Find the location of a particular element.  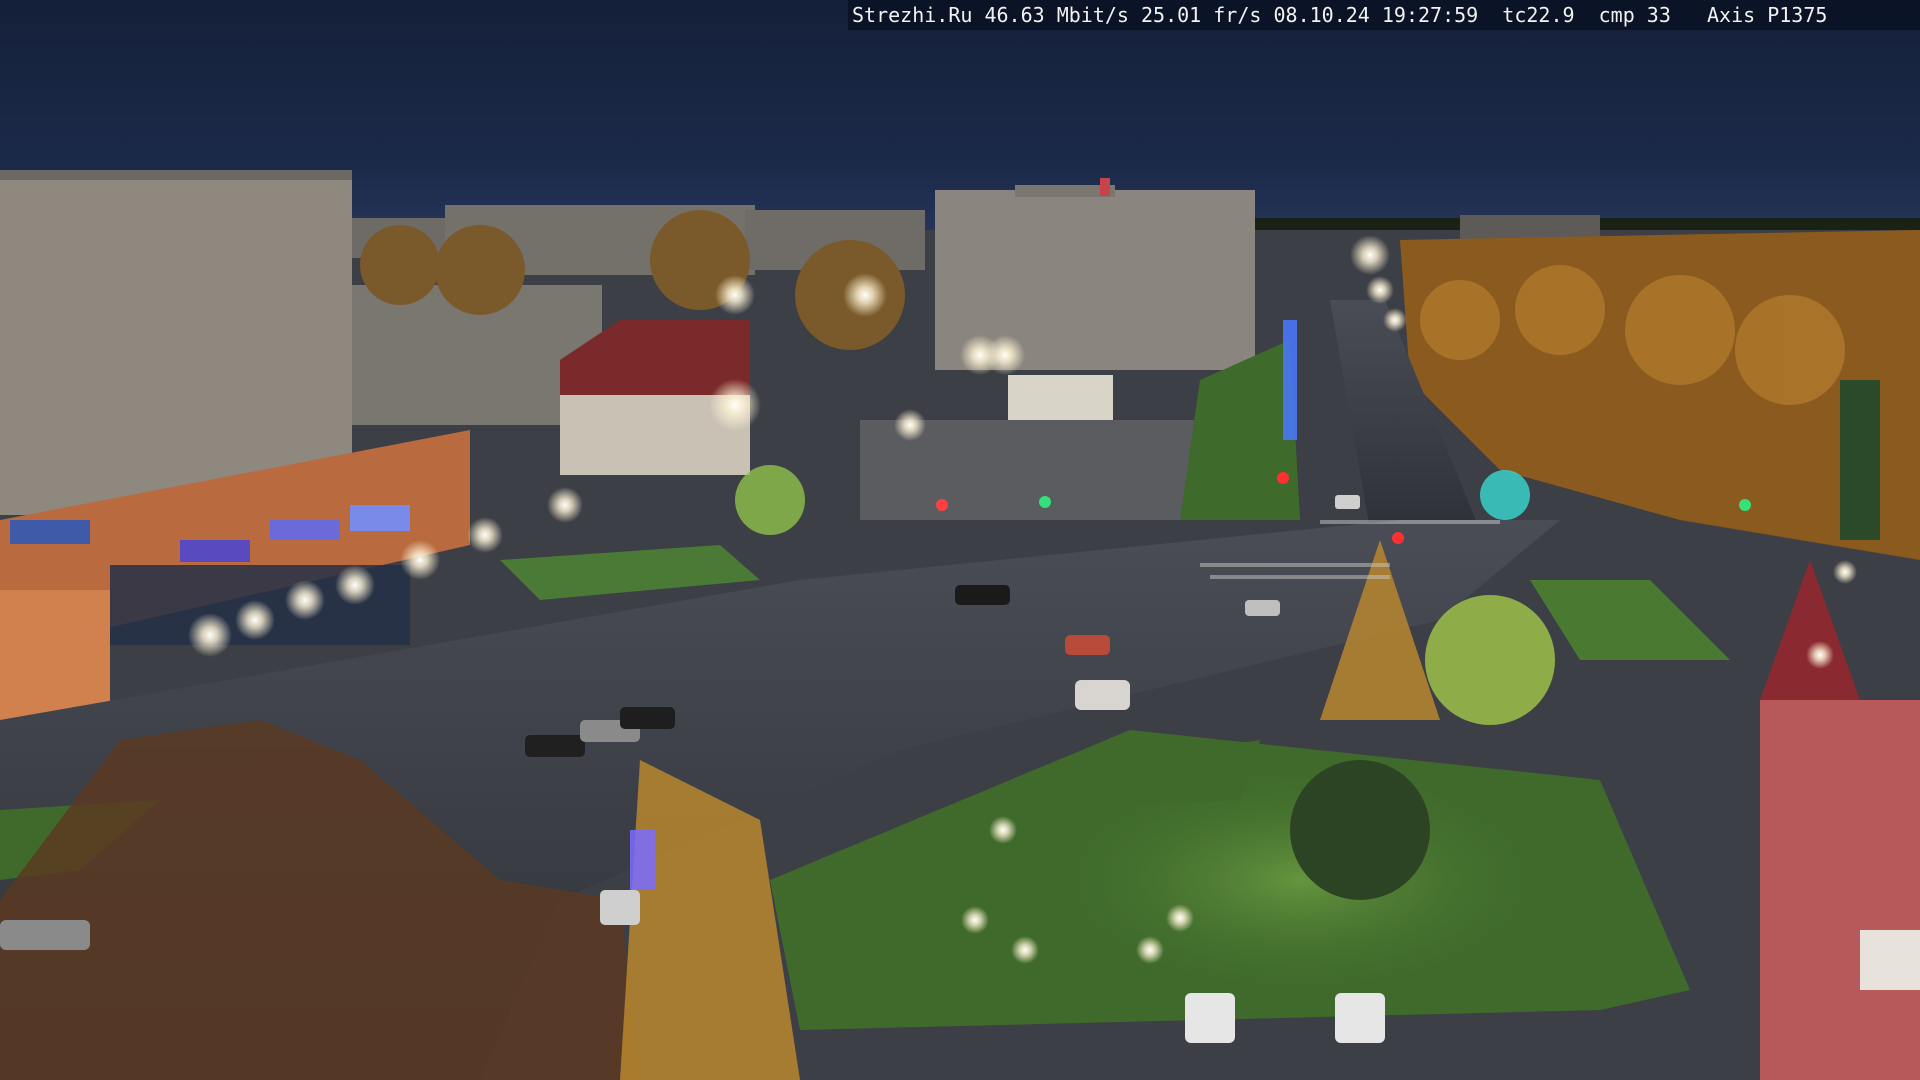

osd-site: Strezhi.Ru is located at coordinates (912, 15).